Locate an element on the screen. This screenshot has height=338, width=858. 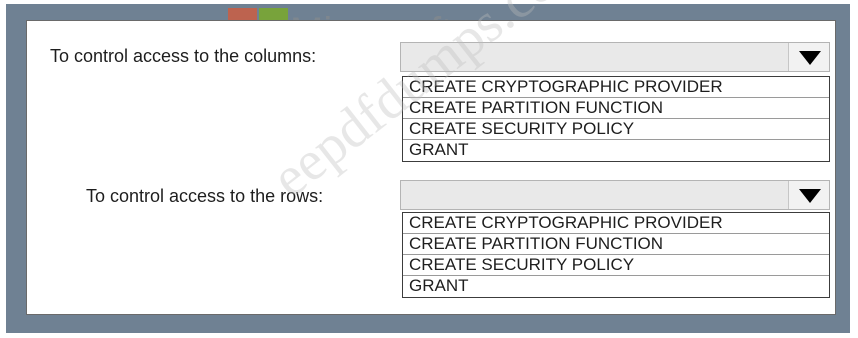
rows-option: GRANT is located at coordinates (616, 286).